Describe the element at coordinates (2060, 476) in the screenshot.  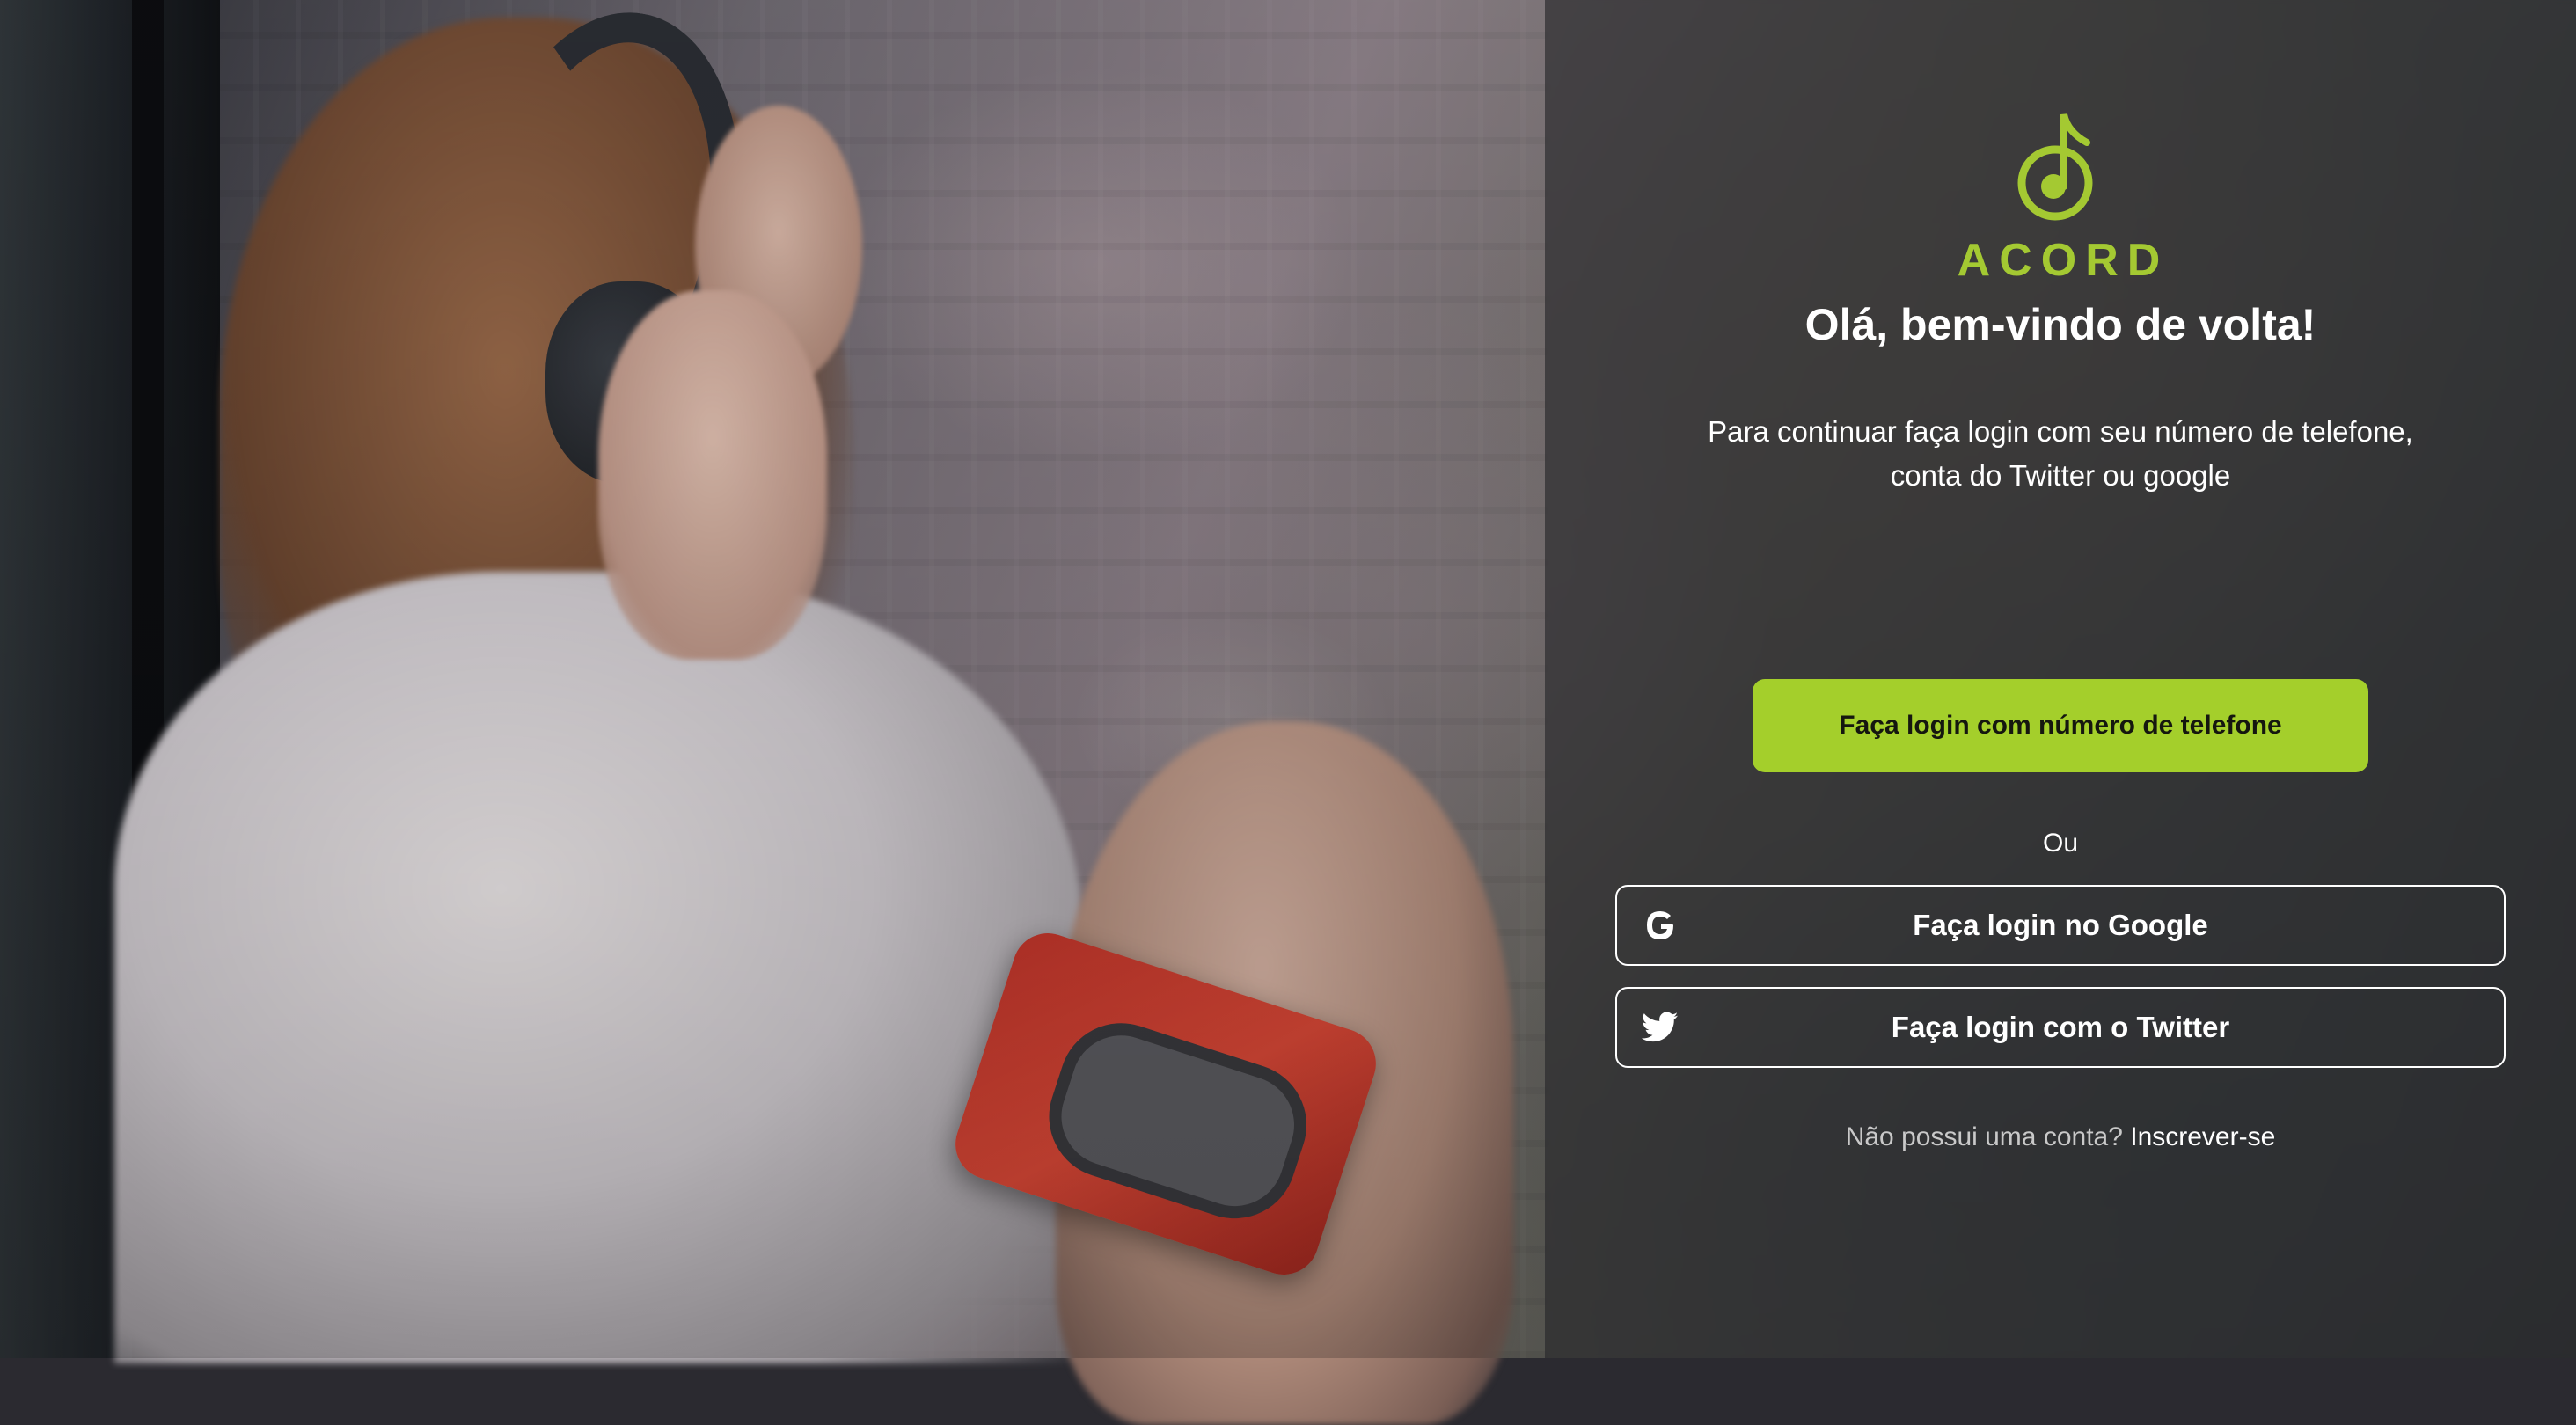
I see `subtitle-line-2: conta do Twitter ou google` at that location.